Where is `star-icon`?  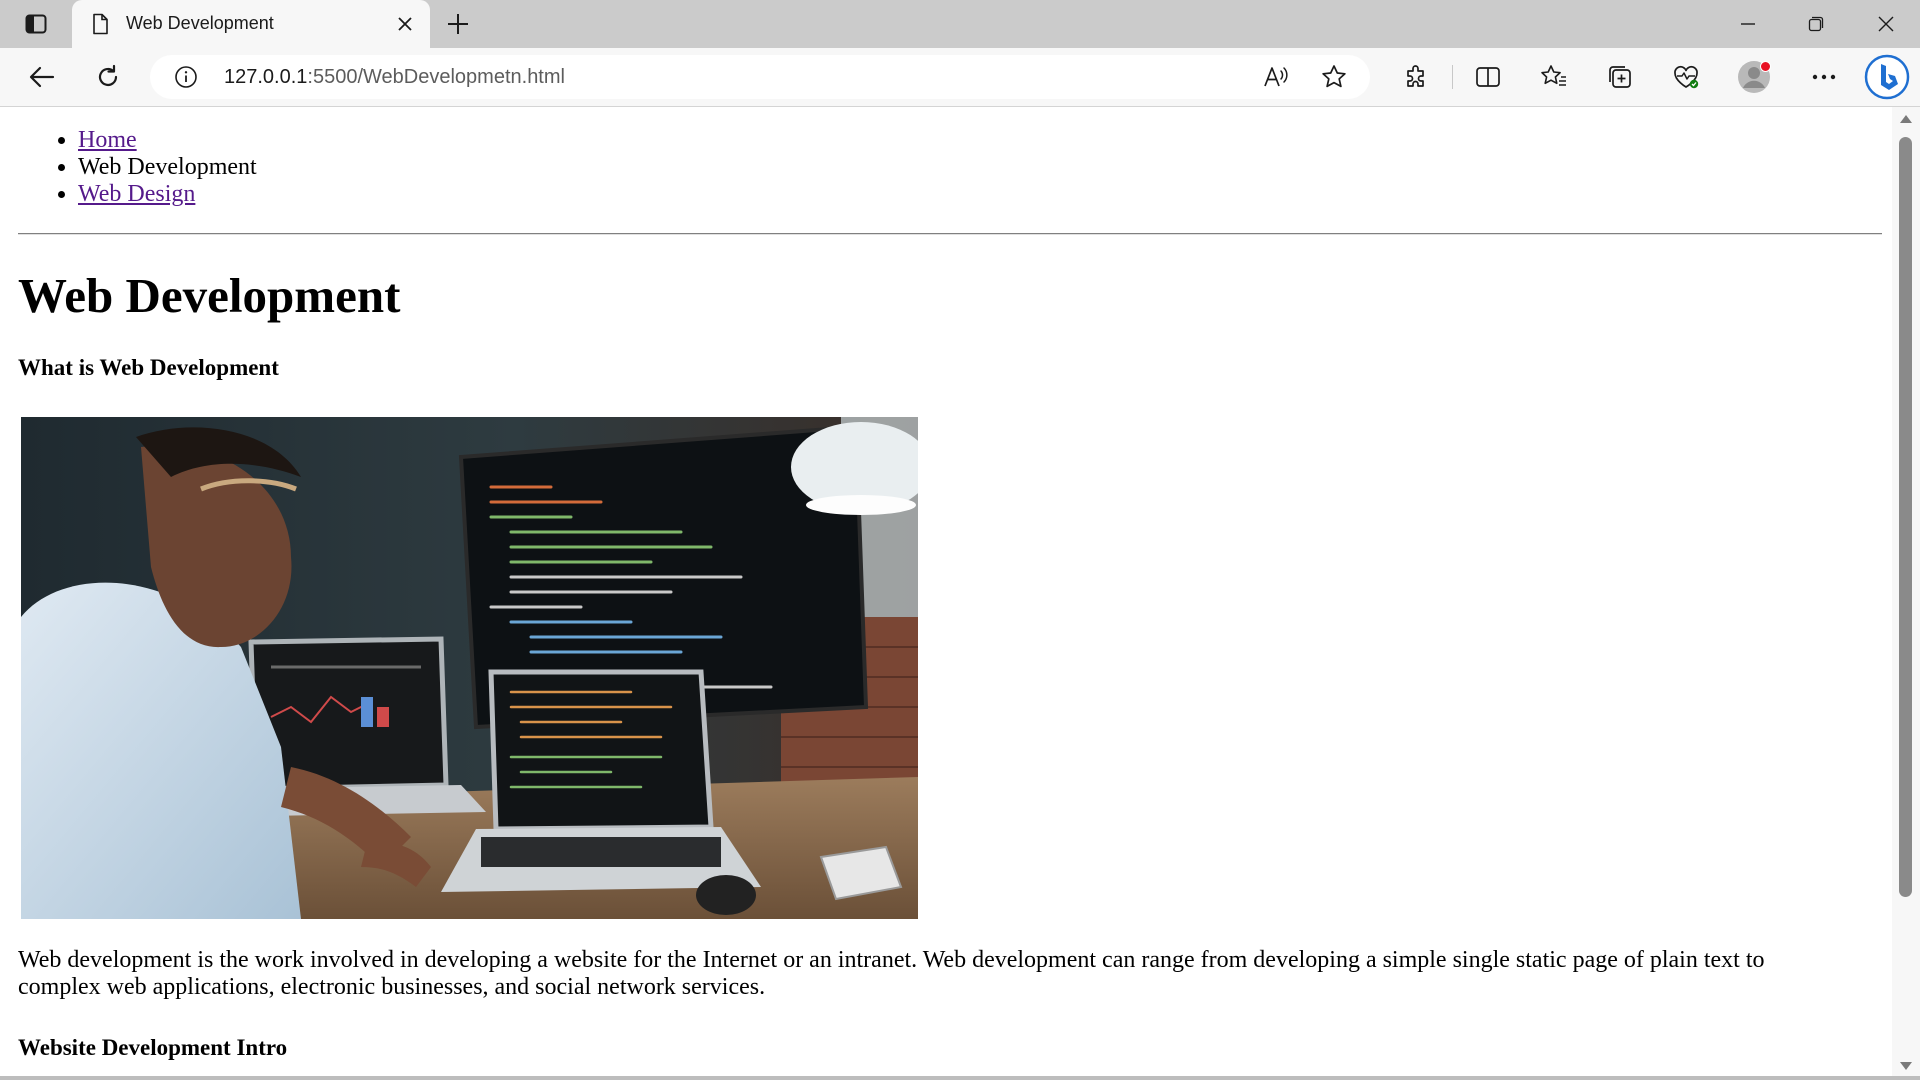 star-icon is located at coordinates (1334, 76).